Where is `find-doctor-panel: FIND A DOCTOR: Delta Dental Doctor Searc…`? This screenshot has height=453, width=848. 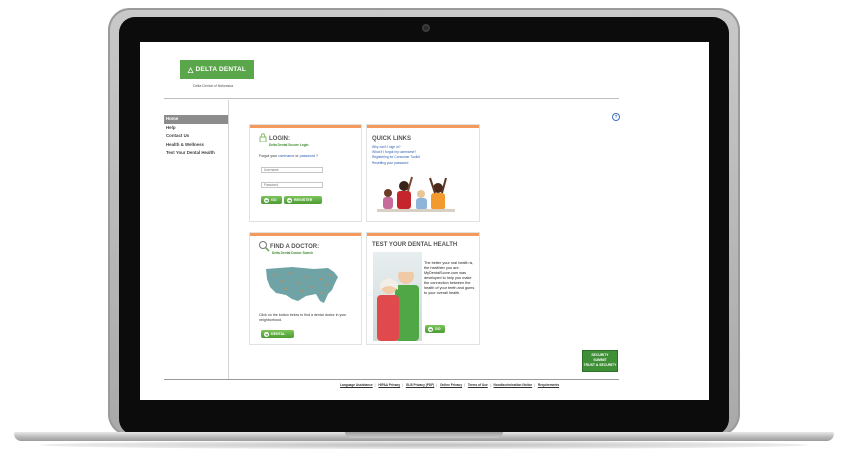 find-doctor-panel: FIND A DOCTOR: Delta Dental Doctor Searc… is located at coordinates (305, 288).